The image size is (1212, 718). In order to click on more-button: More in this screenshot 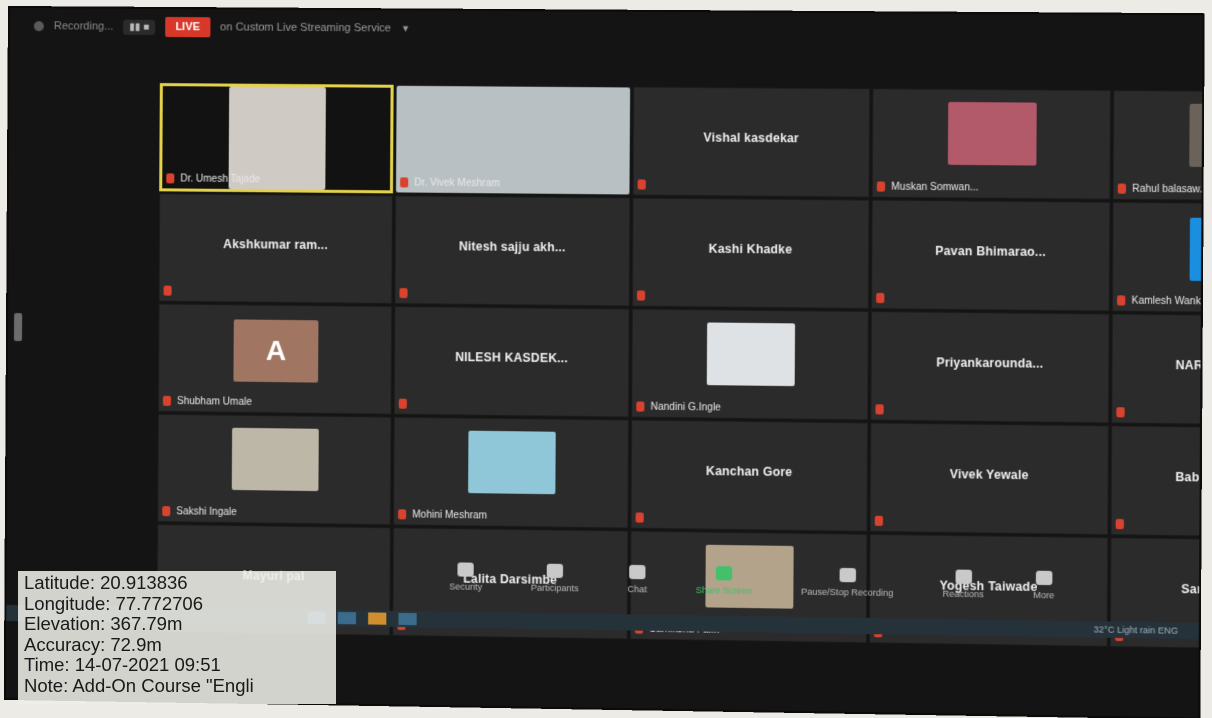, I will do `click(1044, 595)`.